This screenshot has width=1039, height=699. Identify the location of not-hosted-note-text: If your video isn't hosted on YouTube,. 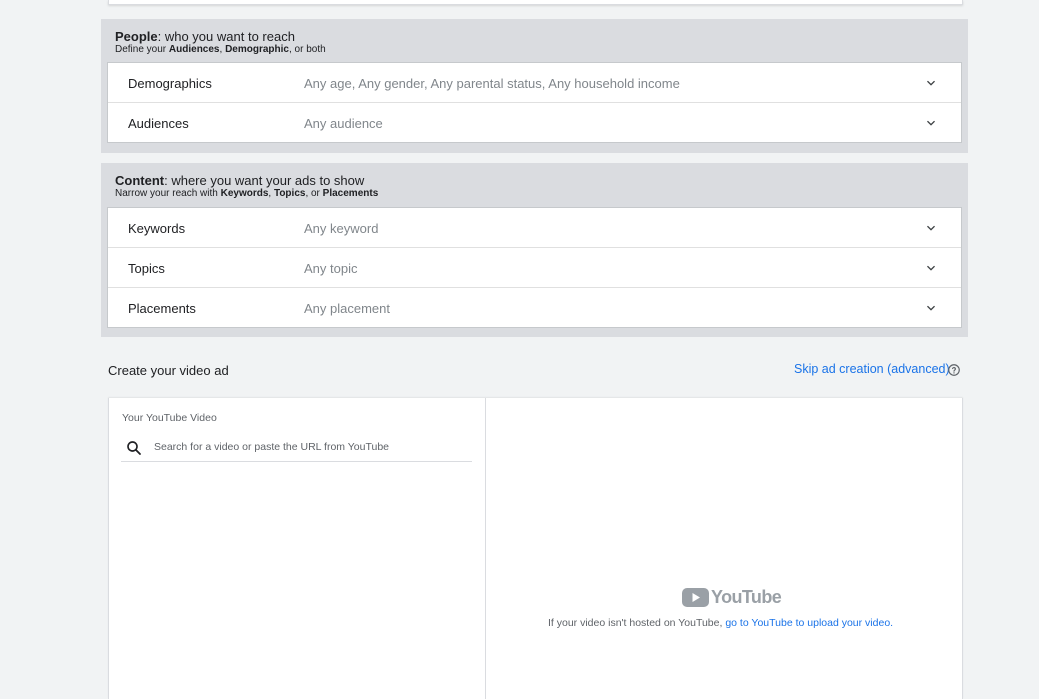
(637, 623).